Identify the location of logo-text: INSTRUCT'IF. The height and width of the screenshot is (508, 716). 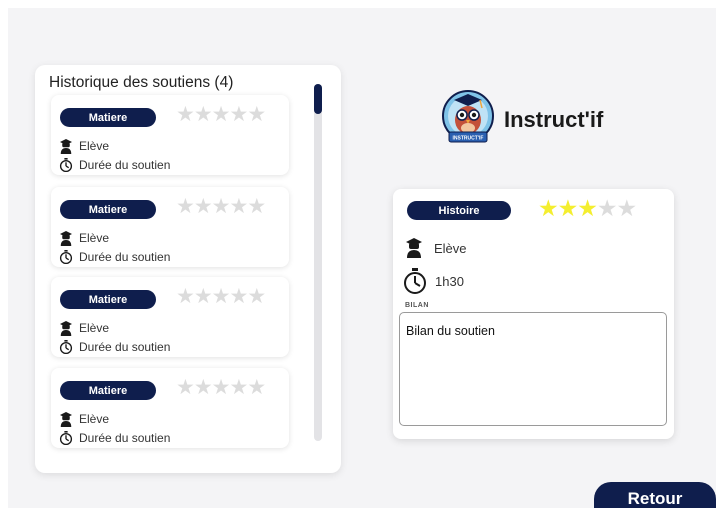
(468, 139).